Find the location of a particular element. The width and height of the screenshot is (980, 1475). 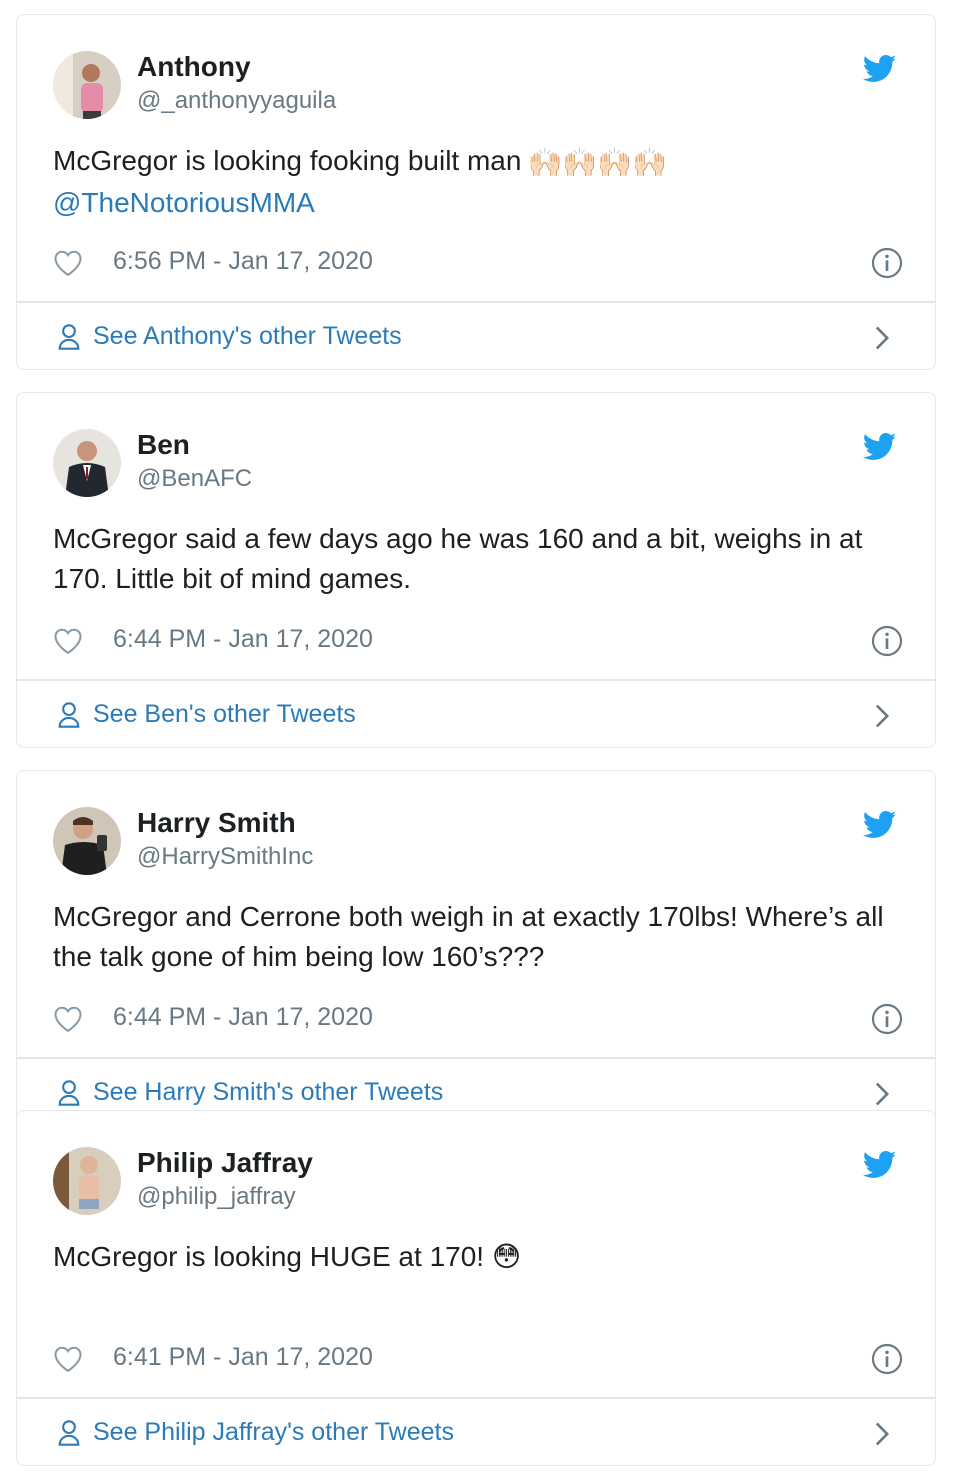

user-handle: @HarrySmithInc is located at coordinates (225, 857).